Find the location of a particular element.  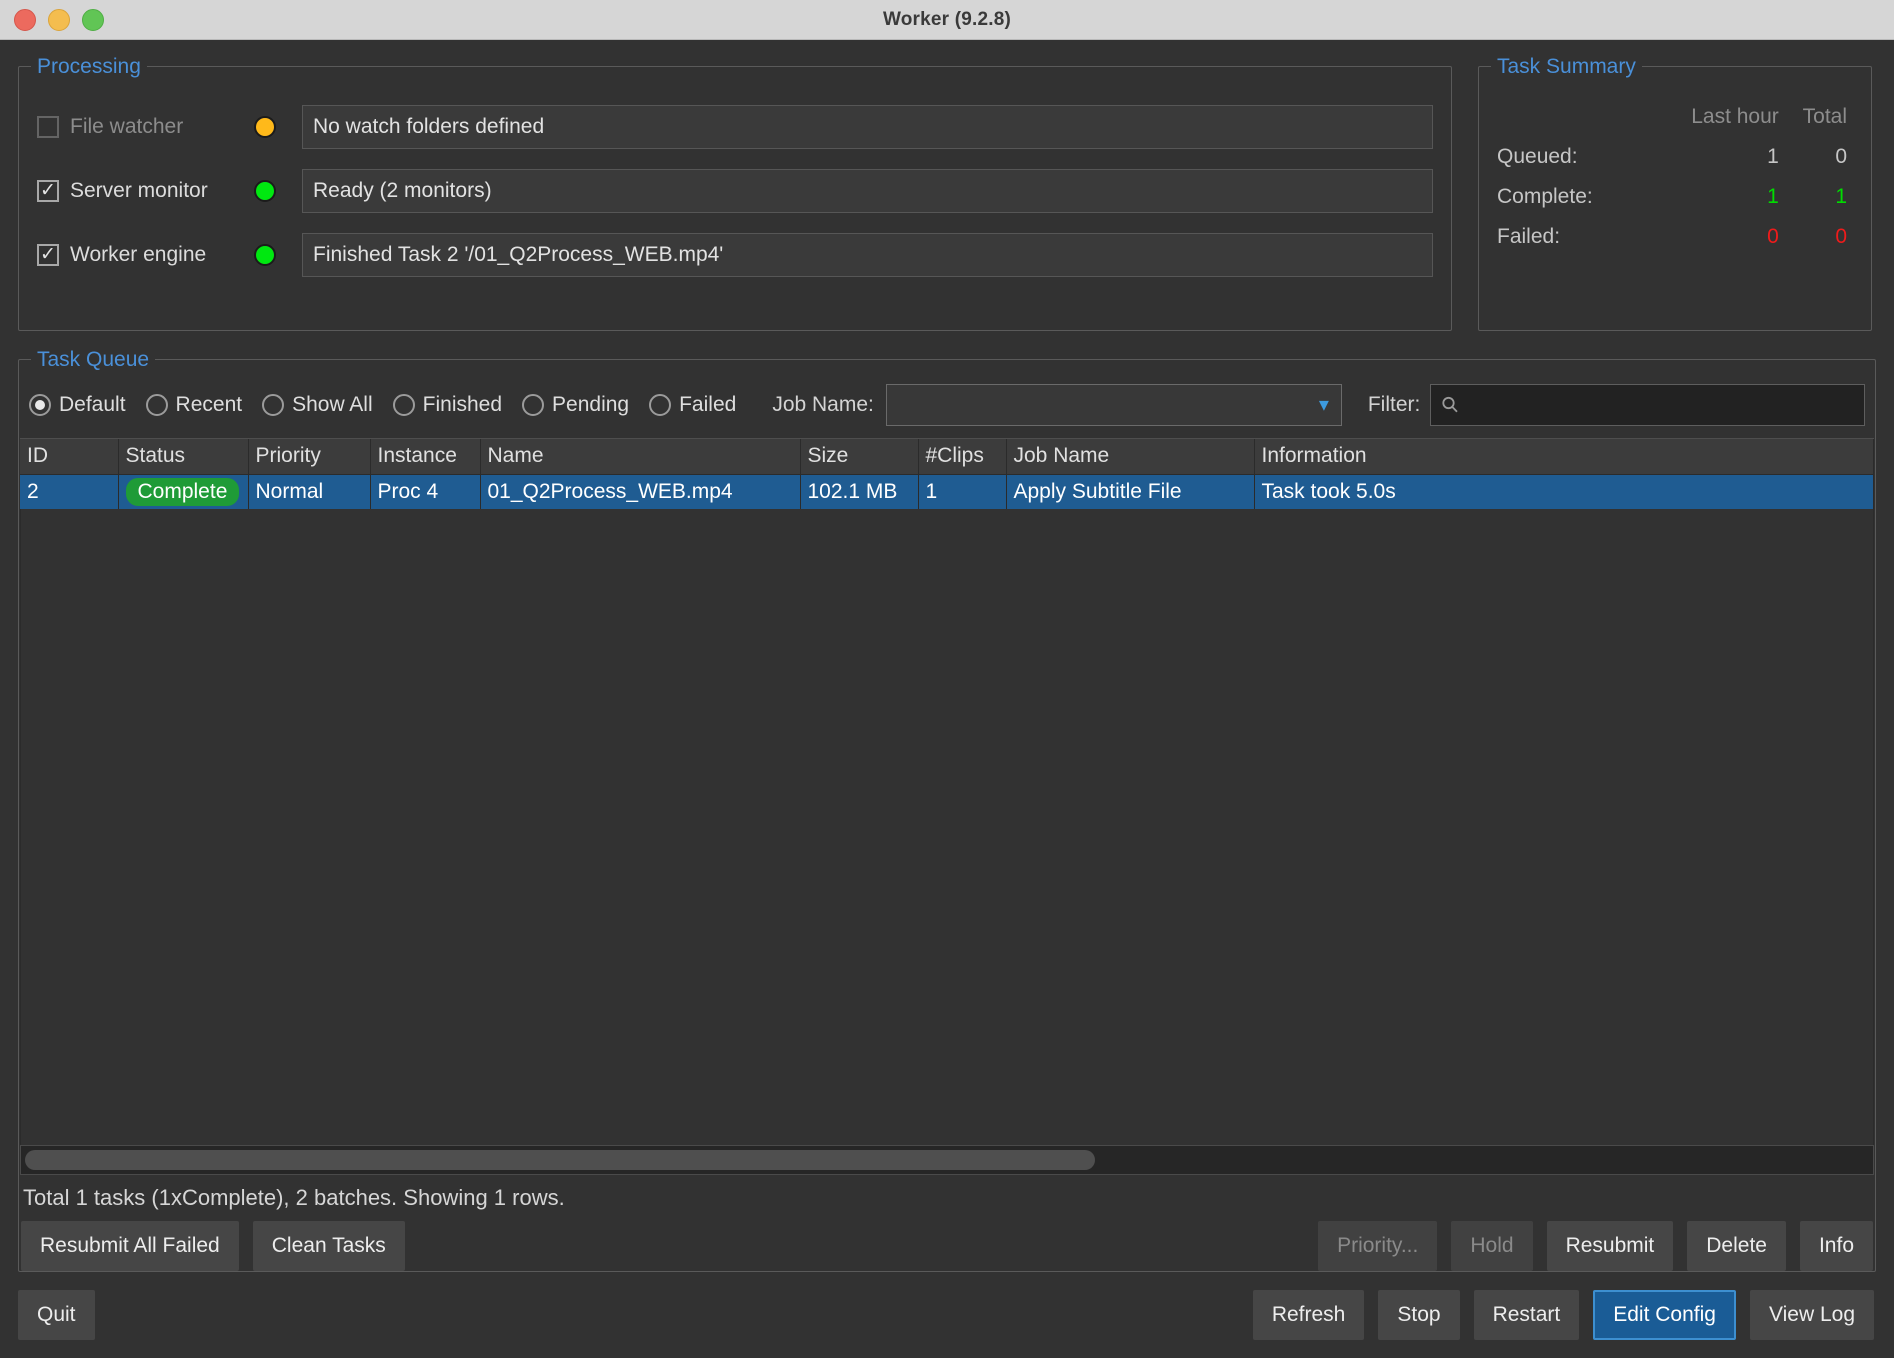

worker-engine-label: Worker engine is located at coordinates (138, 254).